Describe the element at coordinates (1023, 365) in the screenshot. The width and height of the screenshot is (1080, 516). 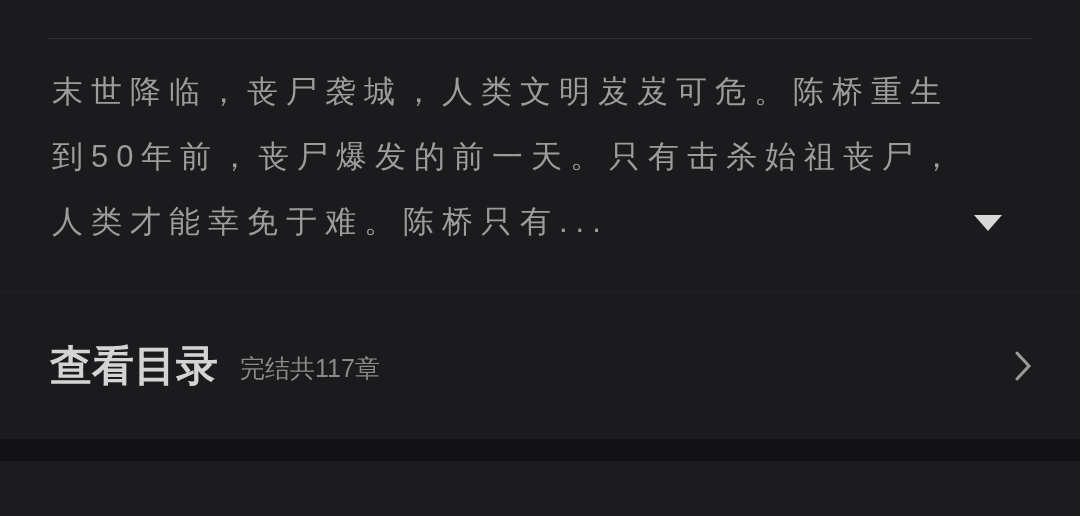
I see `chevron-right-icon` at that location.